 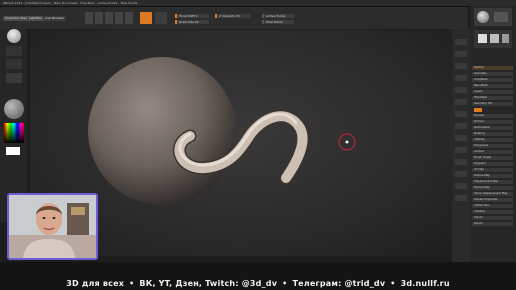 I want to click on palette-row-subtool: SubTool, so click(x=492, y=68).